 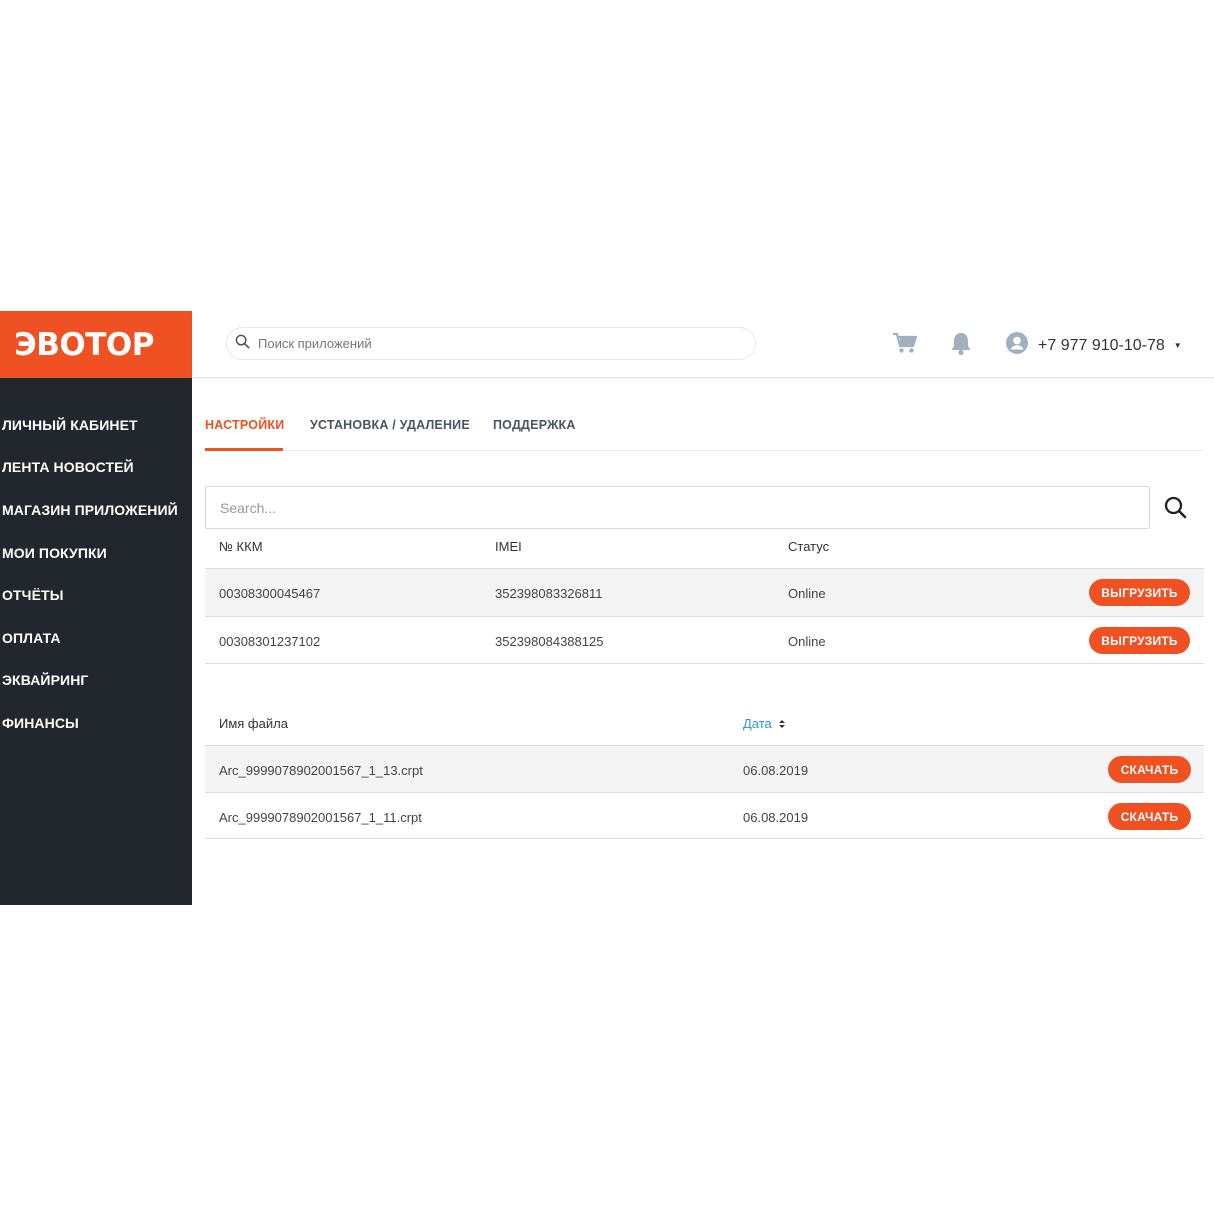 What do you see at coordinates (782, 724) in the screenshot?
I see `sort-icon` at bounding box center [782, 724].